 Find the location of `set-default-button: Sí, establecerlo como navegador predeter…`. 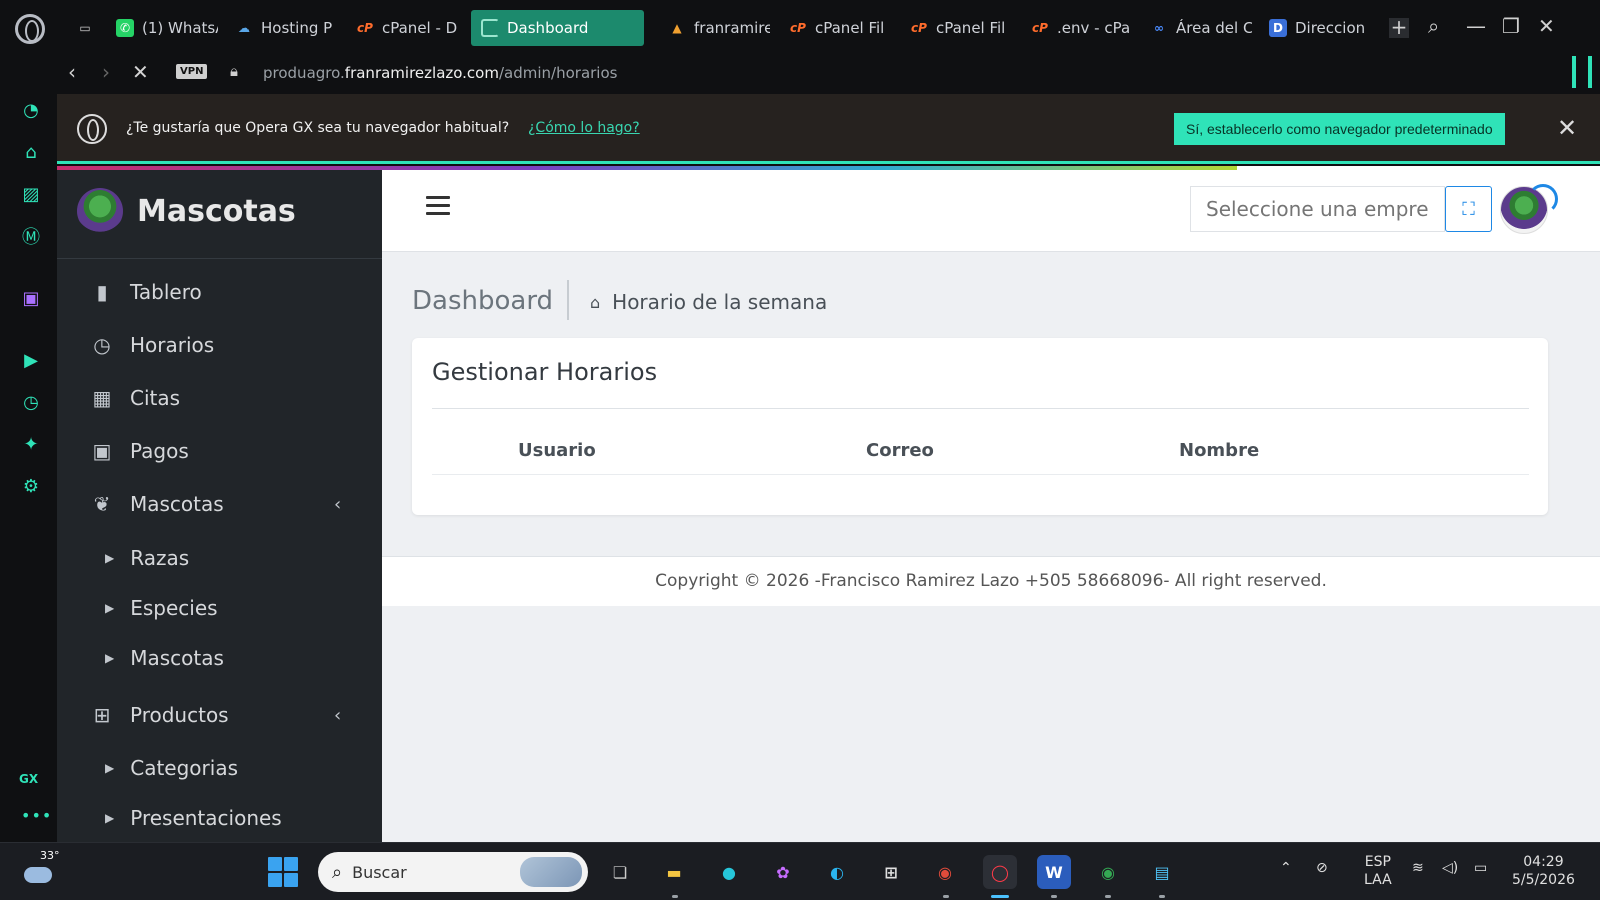

set-default-button: Sí, establecerlo como navegador predeter… is located at coordinates (1339, 129).